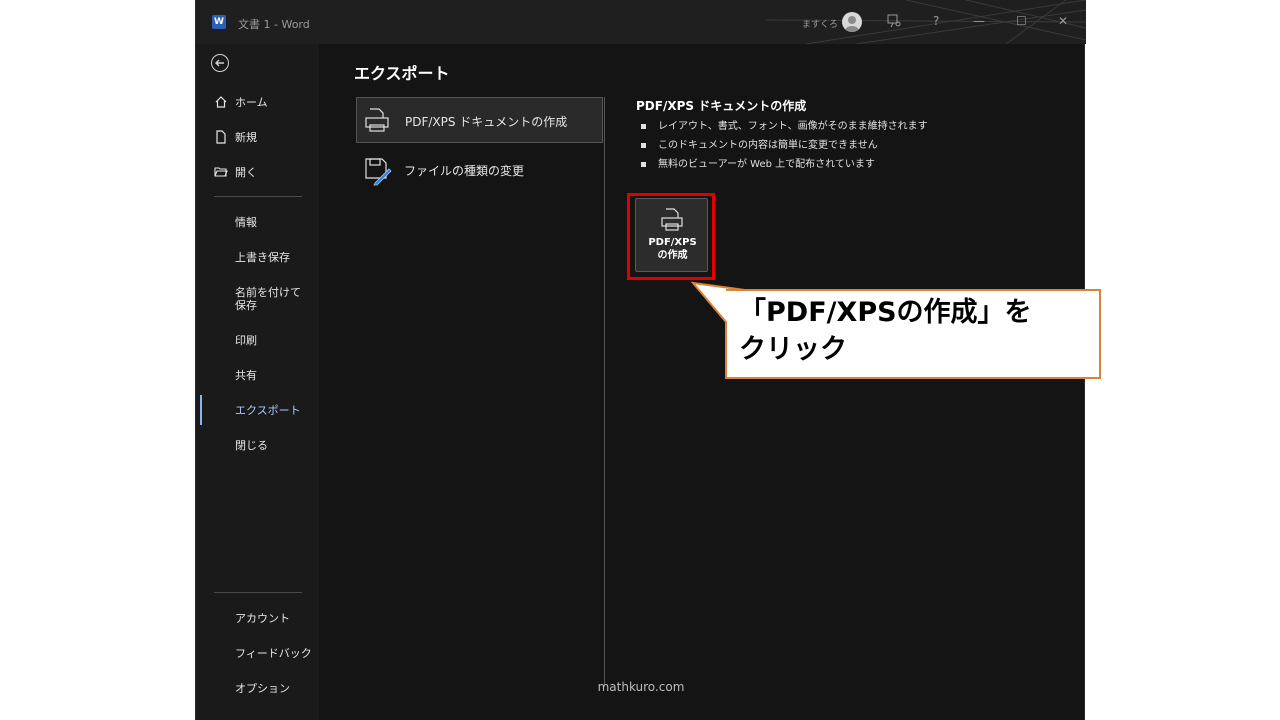  Describe the element at coordinates (246, 340) in the screenshot. I see `sidebar-item-label: 印刷` at that location.